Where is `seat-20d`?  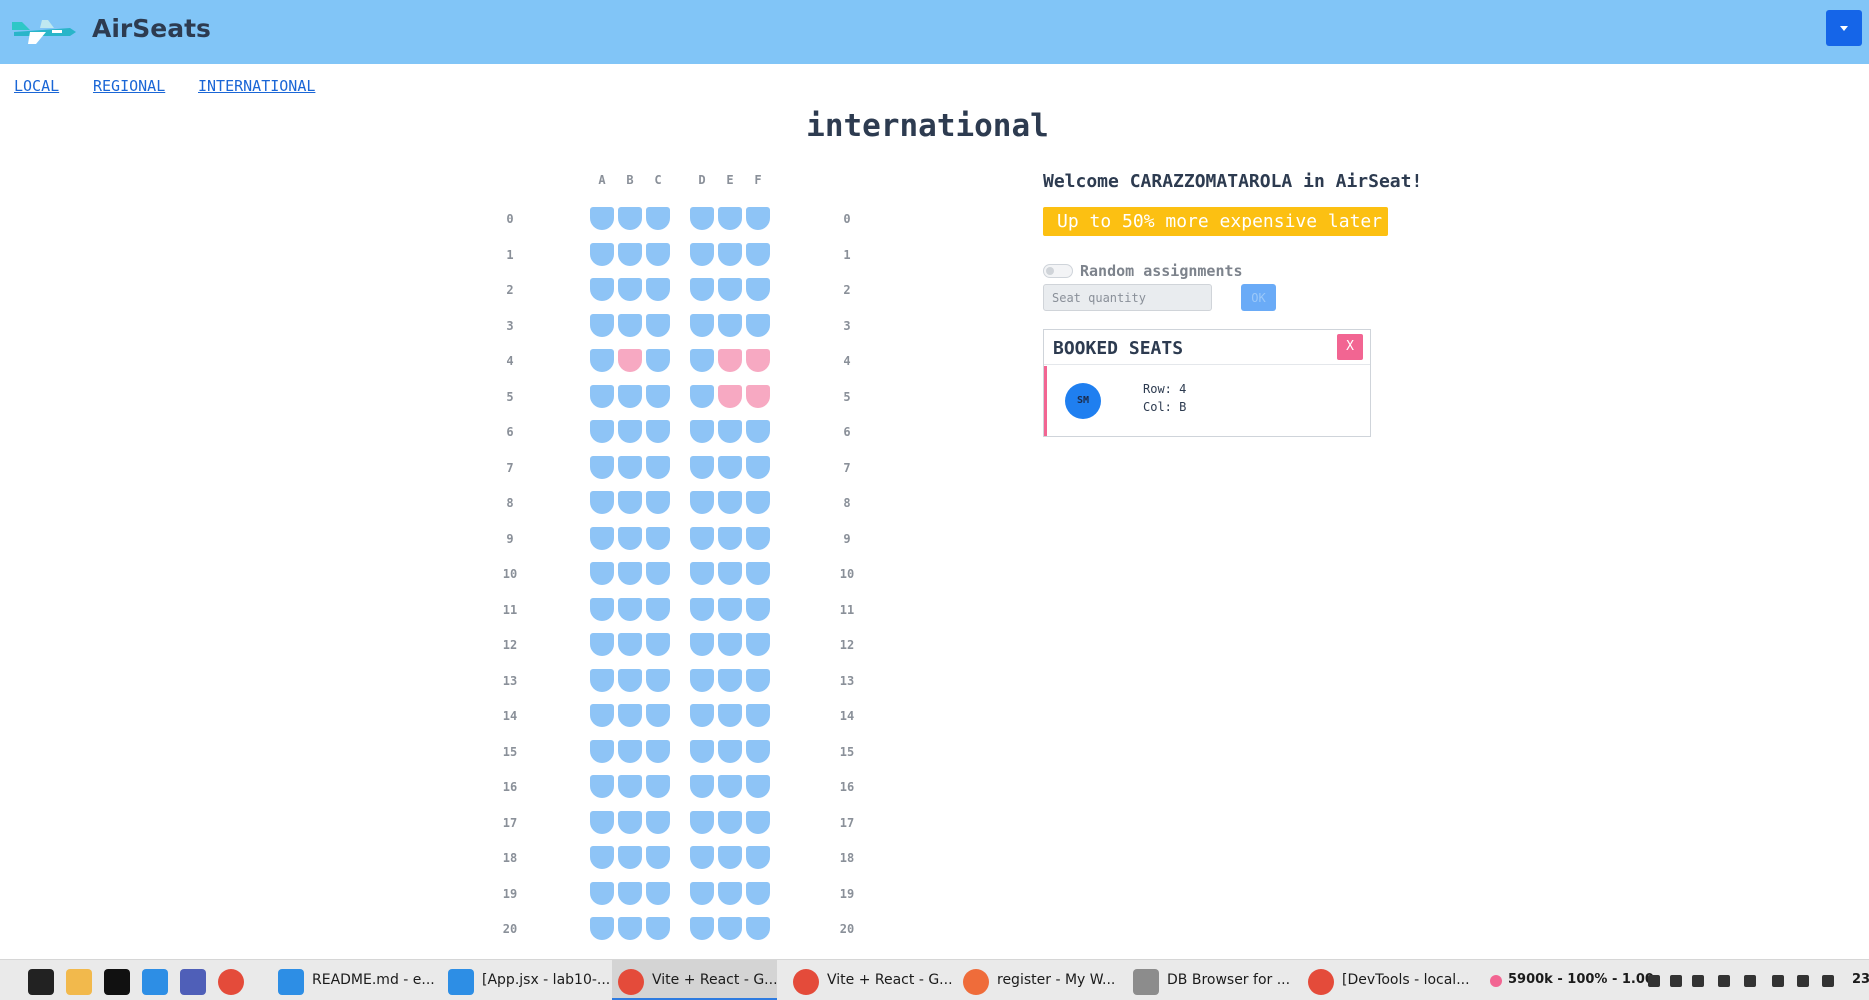 seat-20d is located at coordinates (702, 928).